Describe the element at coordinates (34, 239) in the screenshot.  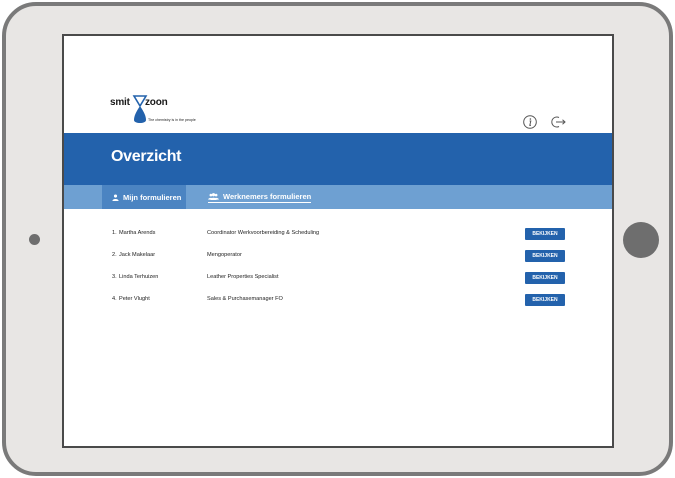
I see `tablet-camera` at that location.